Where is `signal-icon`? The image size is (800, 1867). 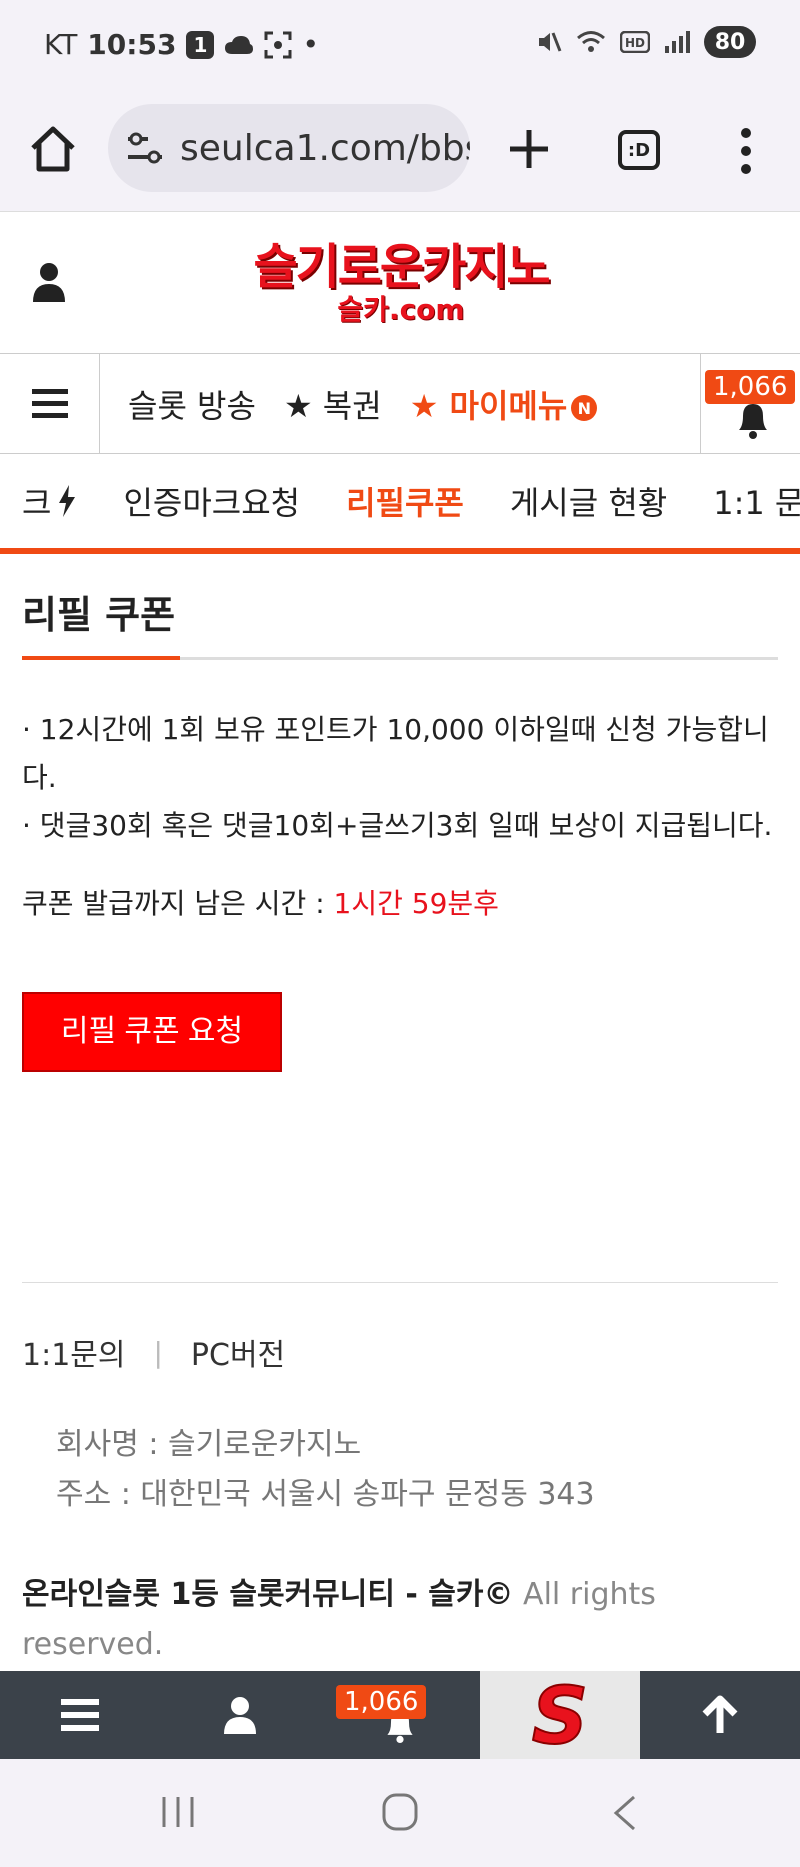
signal-icon is located at coordinates (677, 42).